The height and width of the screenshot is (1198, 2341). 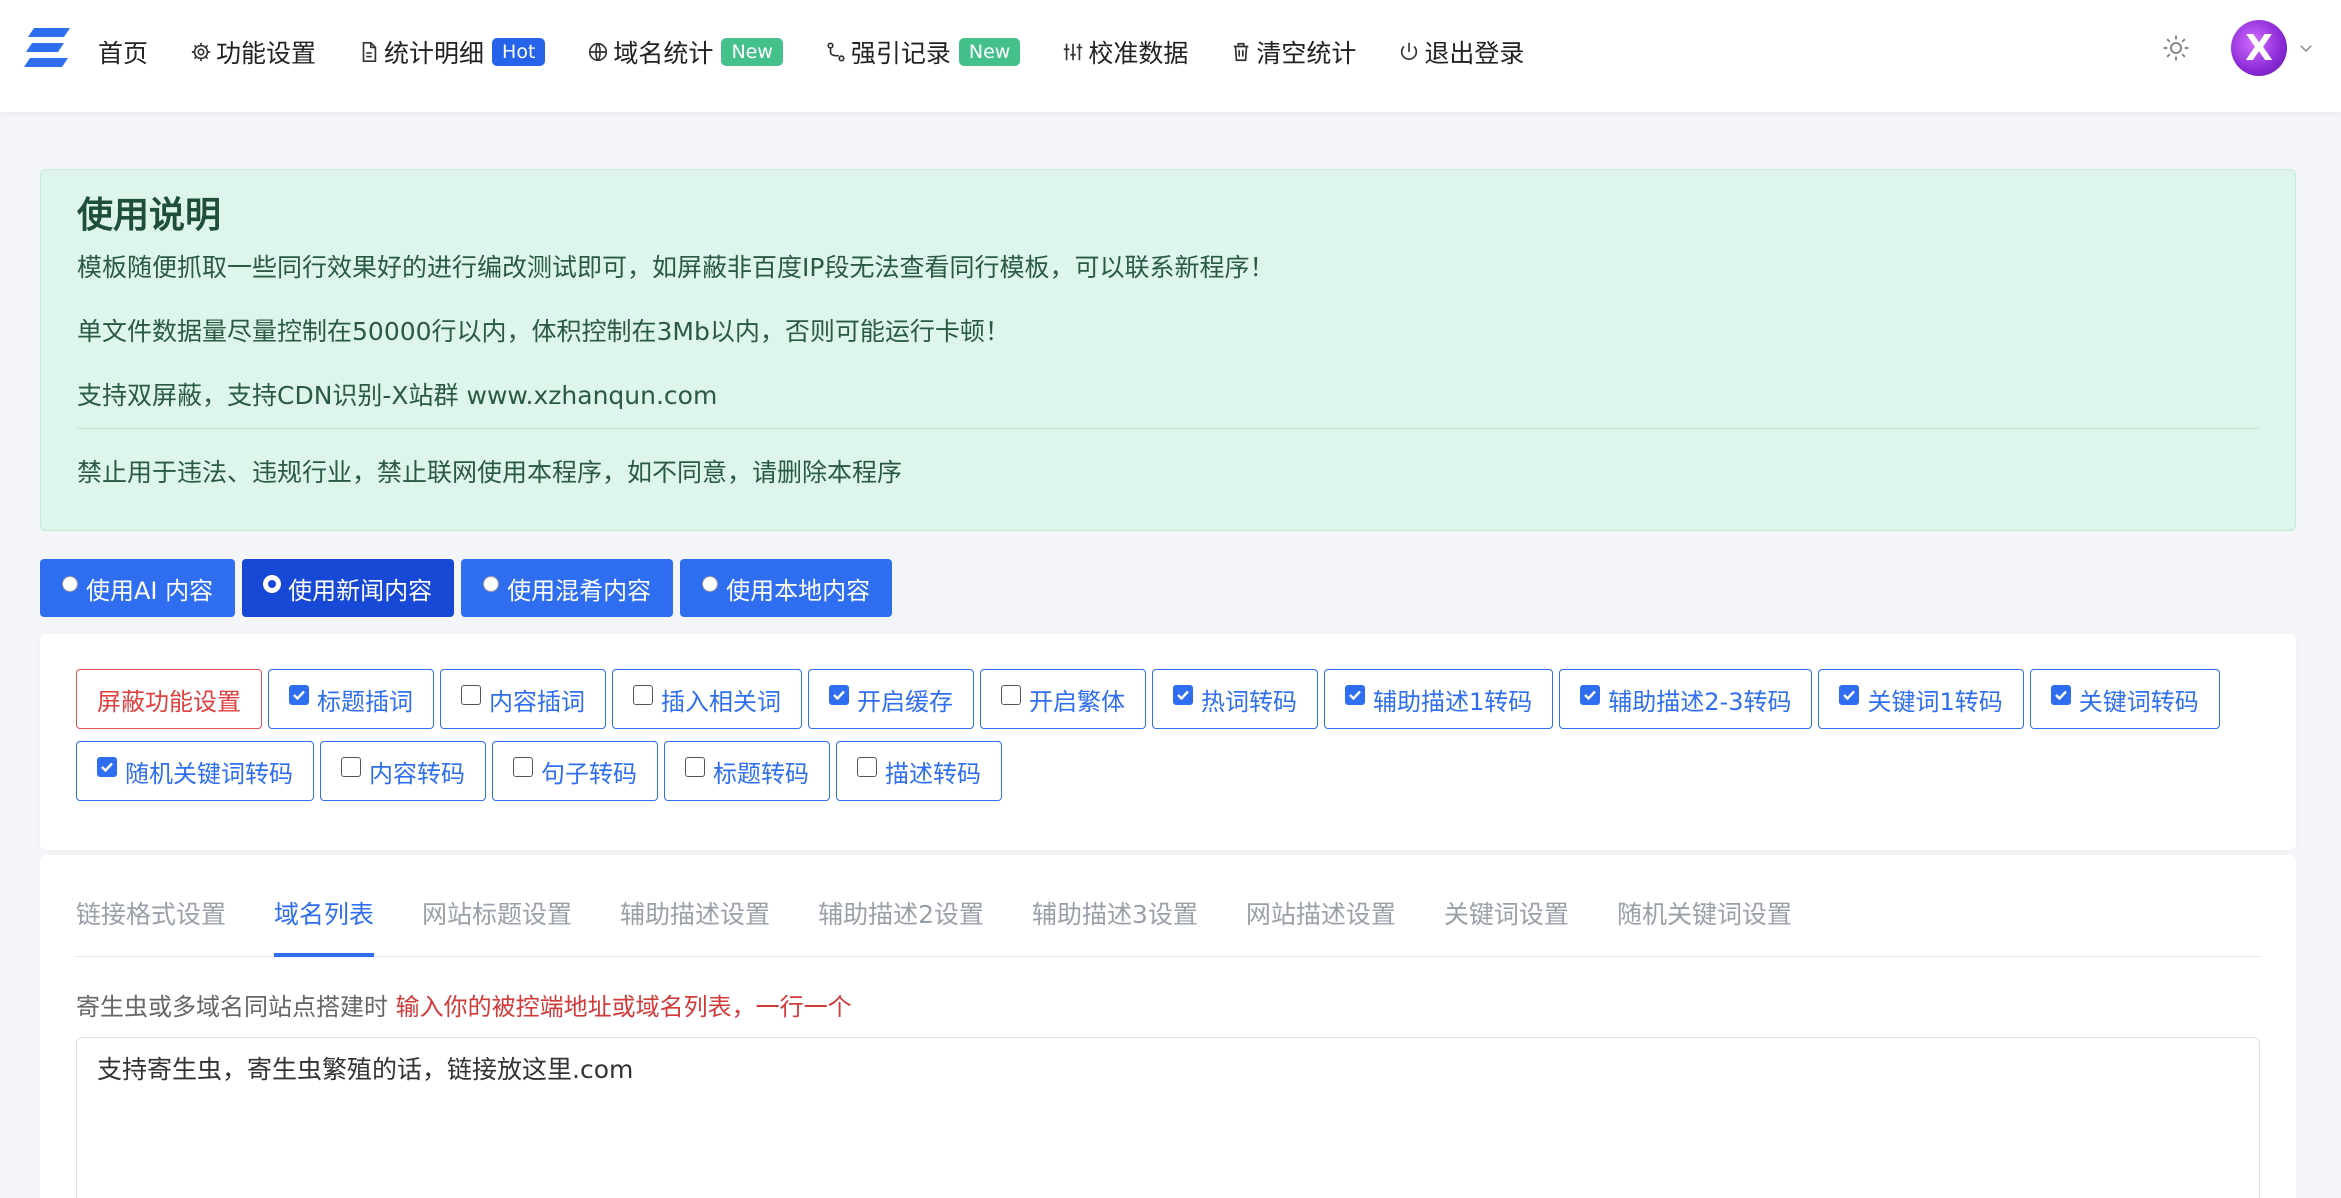 I want to click on checkbox-content-encode: 内容转码, so click(x=403, y=771).